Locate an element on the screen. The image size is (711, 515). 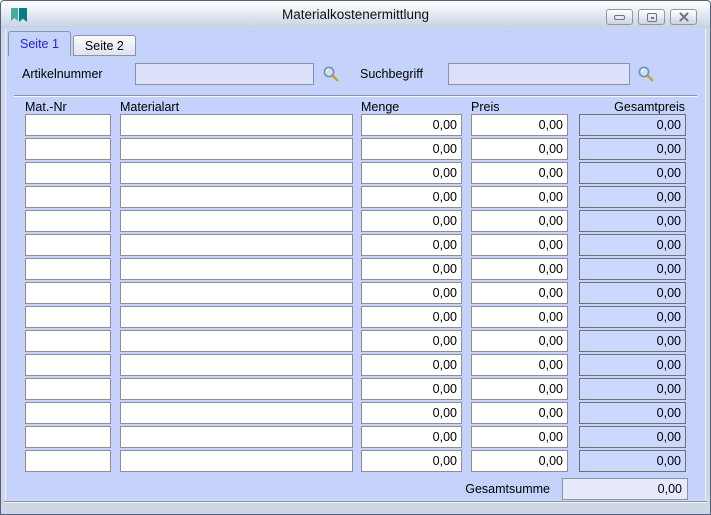
mat_nr-cell-row8 is located at coordinates (68, 293).